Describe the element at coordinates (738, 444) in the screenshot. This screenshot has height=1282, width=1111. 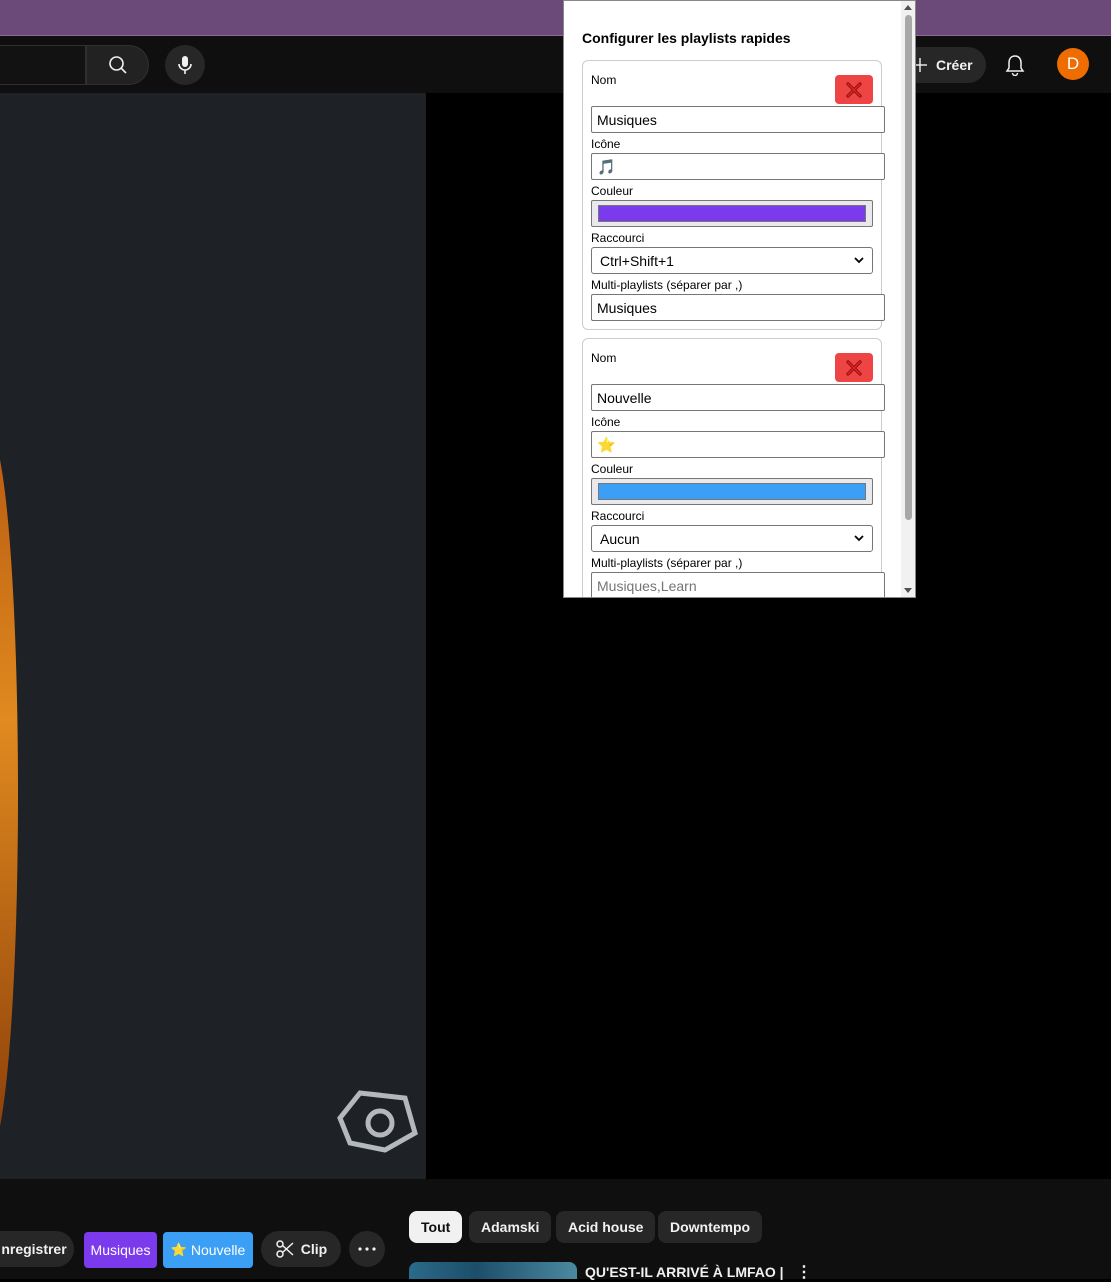
I see `icon-input: ⭐` at that location.